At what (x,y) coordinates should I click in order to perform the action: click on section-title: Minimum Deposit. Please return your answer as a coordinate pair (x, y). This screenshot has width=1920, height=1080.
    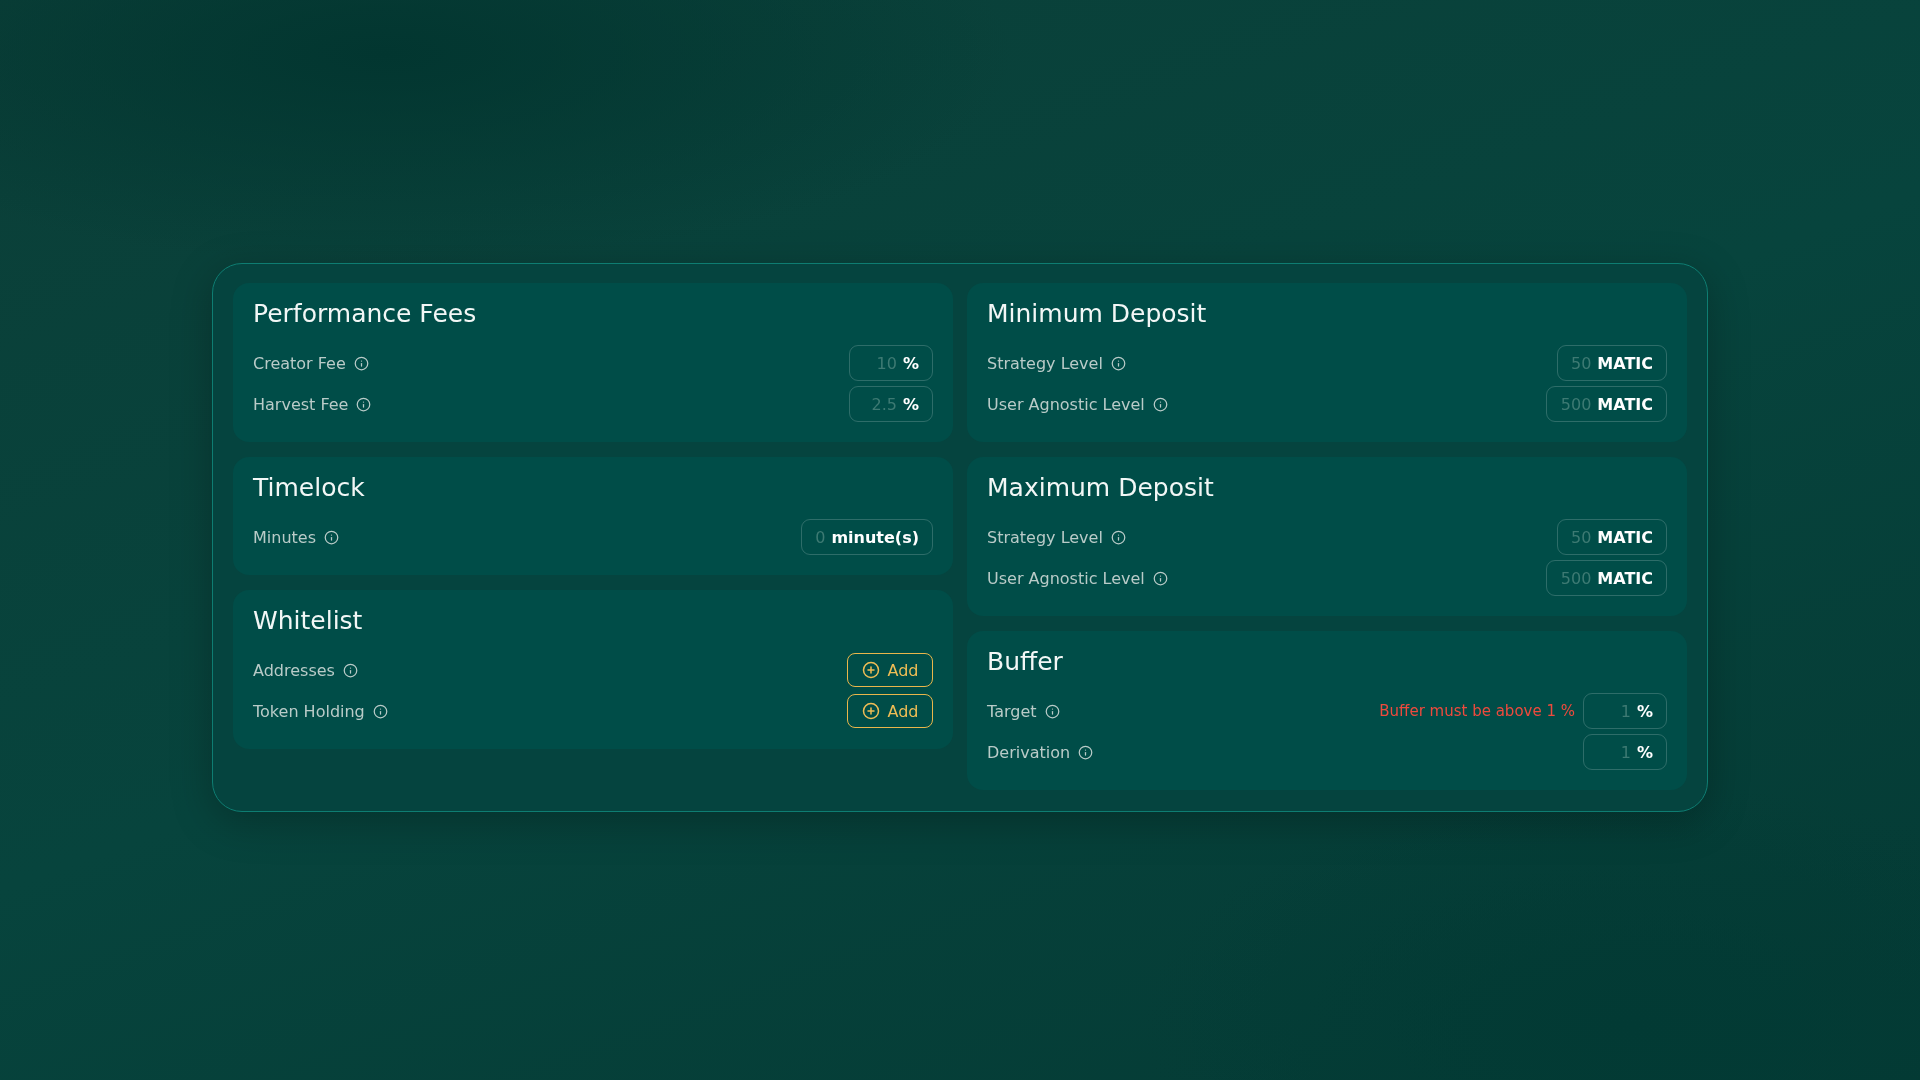
    Looking at the image, I should click on (1097, 313).